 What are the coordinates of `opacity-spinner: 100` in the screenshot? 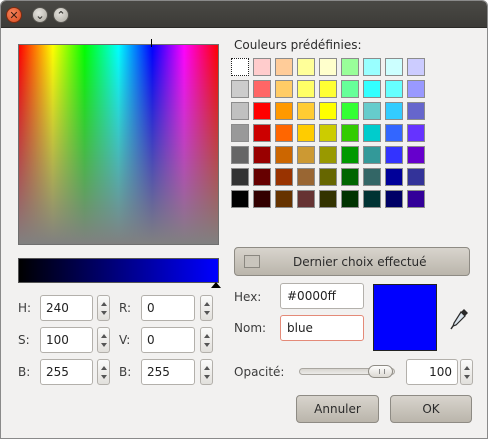 It's located at (439, 372).